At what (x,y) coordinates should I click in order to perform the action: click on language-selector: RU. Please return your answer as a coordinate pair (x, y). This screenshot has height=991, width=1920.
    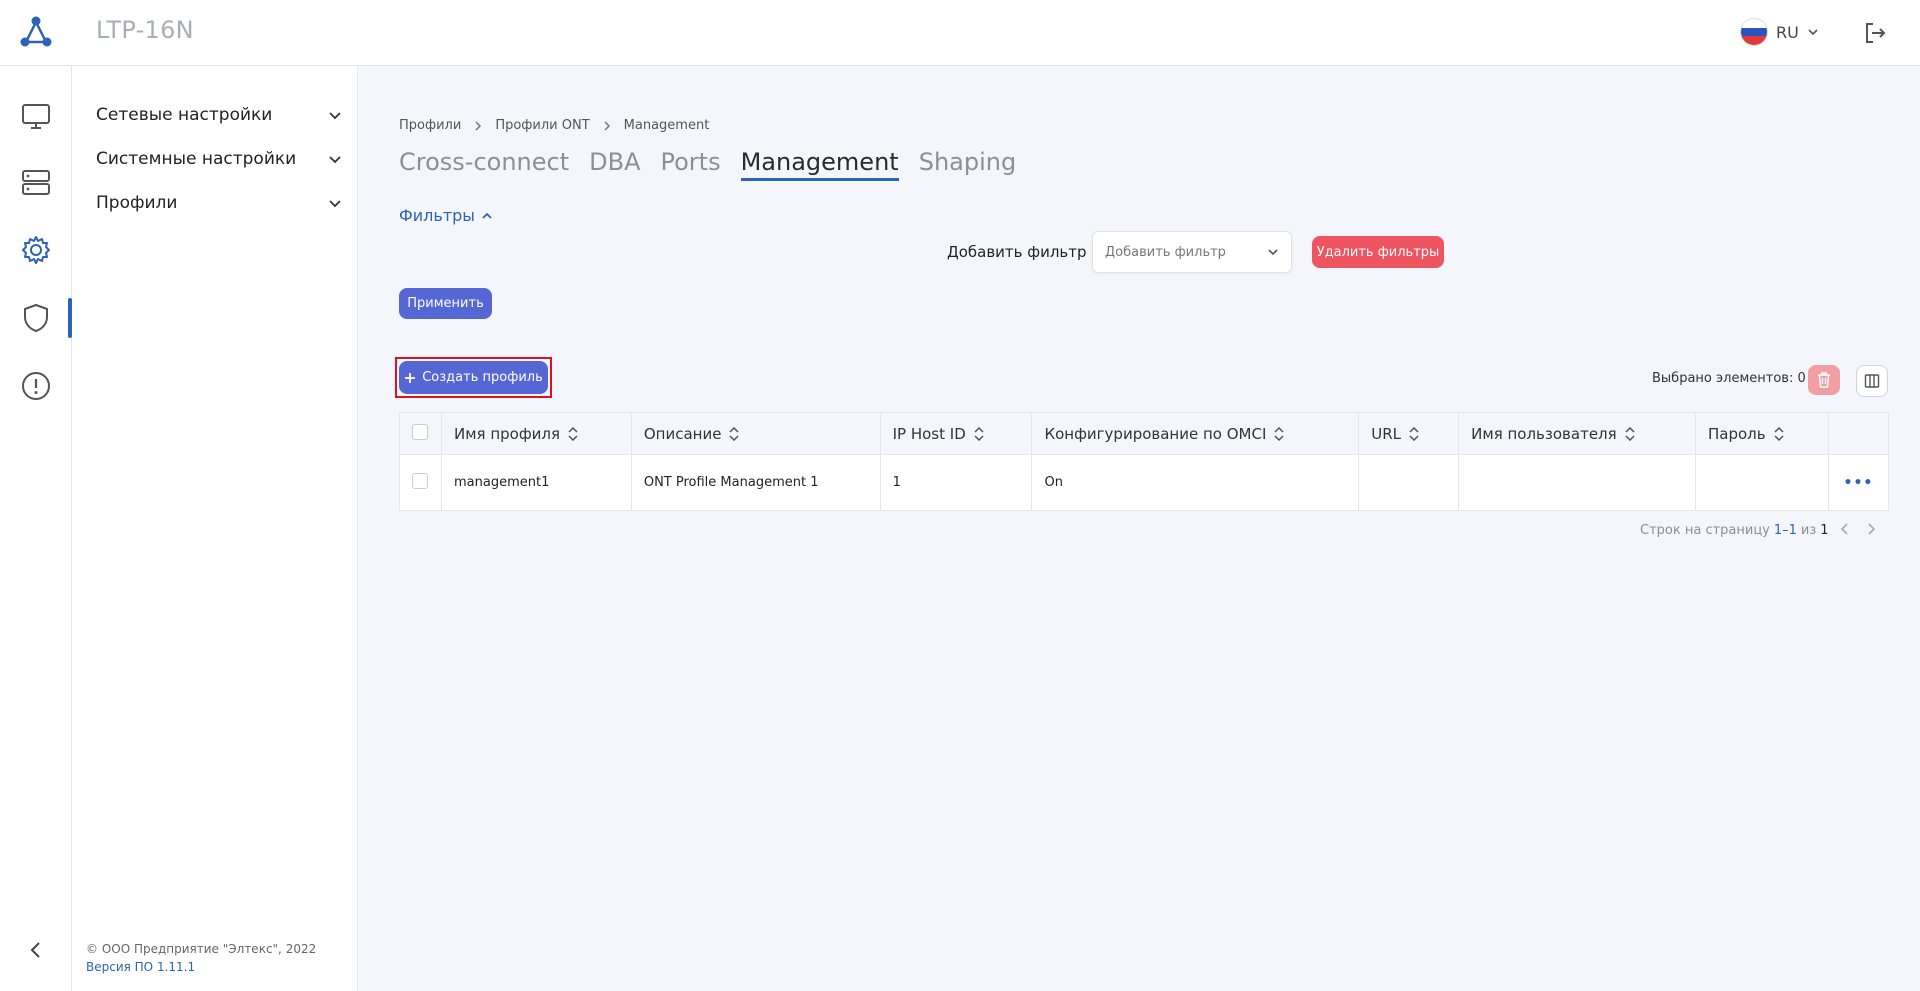
    Looking at the image, I should click on (1779, 32).